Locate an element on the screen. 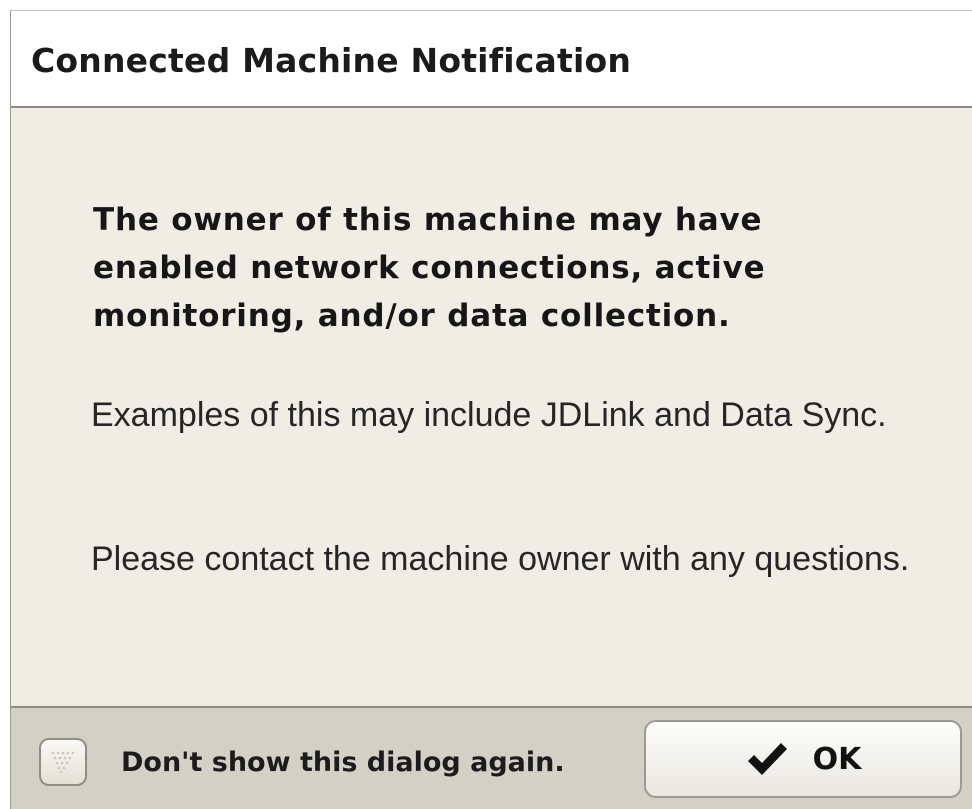 The height and width of the screenshot is (809, 972). ok-button-label: OK is located at coordinates (837, 759).